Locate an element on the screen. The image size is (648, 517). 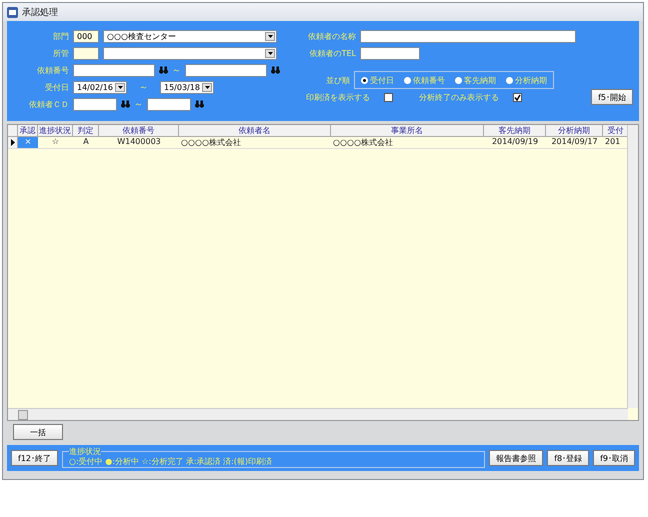
footer-button: f9･取消 is located at coordinates (614, 458).